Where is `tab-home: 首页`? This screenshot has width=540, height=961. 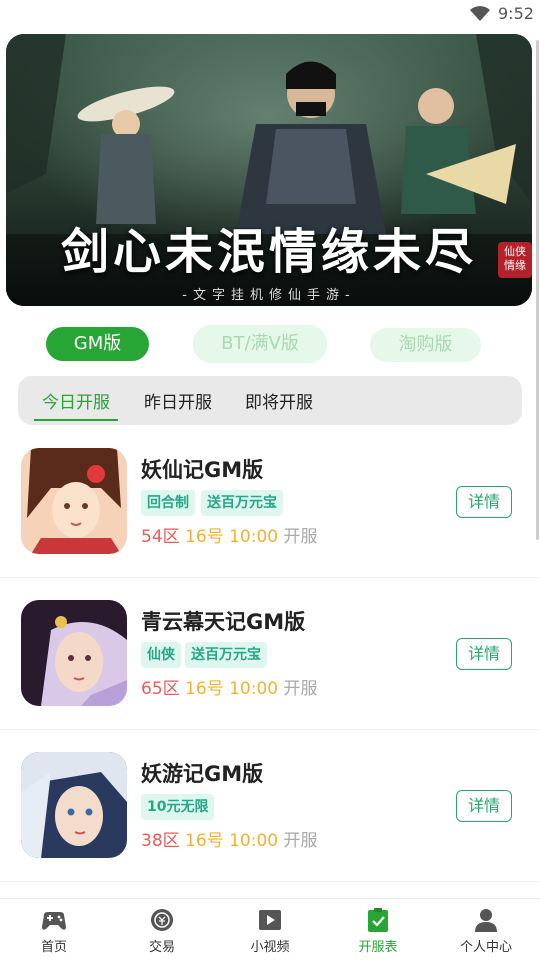 tab-home: 首页 is located at coordinates (54, 930).